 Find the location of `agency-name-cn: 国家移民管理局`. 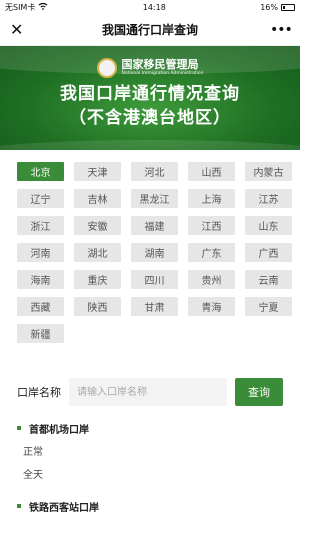

agency-name-cn: 国家移民管理局 is located at coordinates (160, 64).